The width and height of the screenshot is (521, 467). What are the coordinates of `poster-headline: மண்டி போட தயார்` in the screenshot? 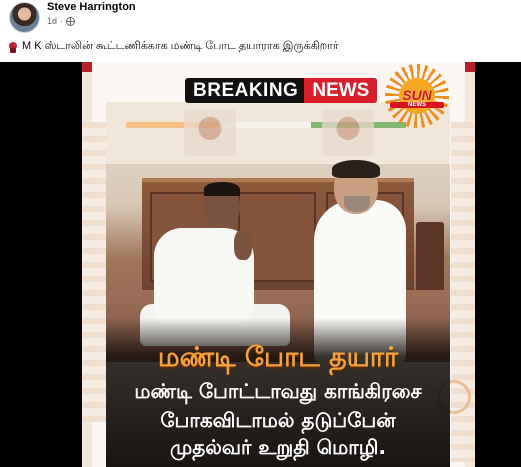 It's located at (278, 357).